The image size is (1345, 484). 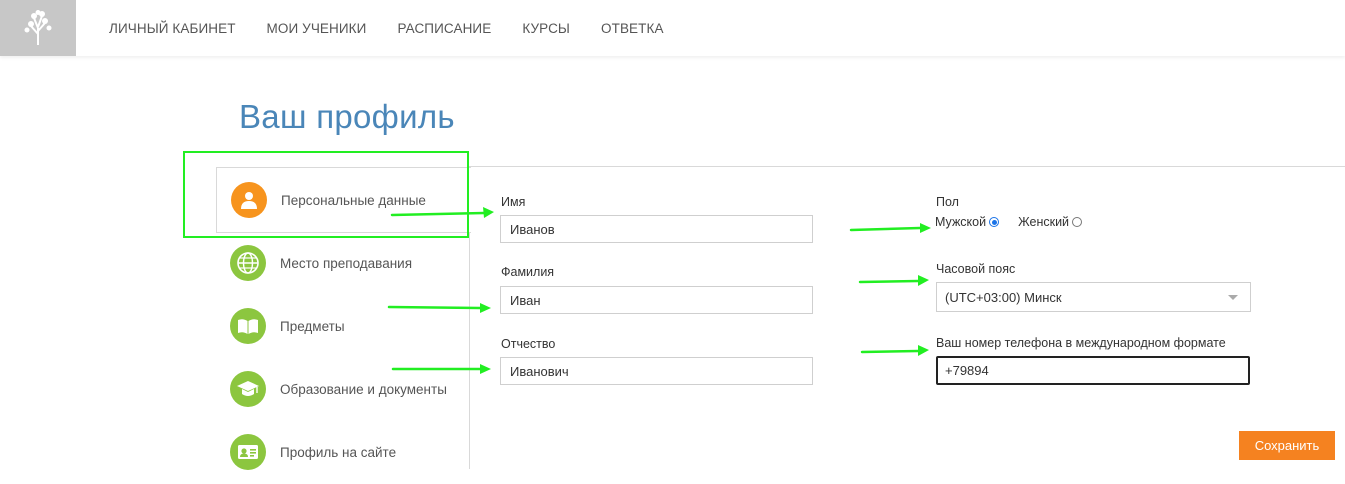 What do you see at coordinates (1003, 297) in the screenshot?
I see `timezone-value: (UTC+03:00) Минск` at bounding box center [1003, 297].